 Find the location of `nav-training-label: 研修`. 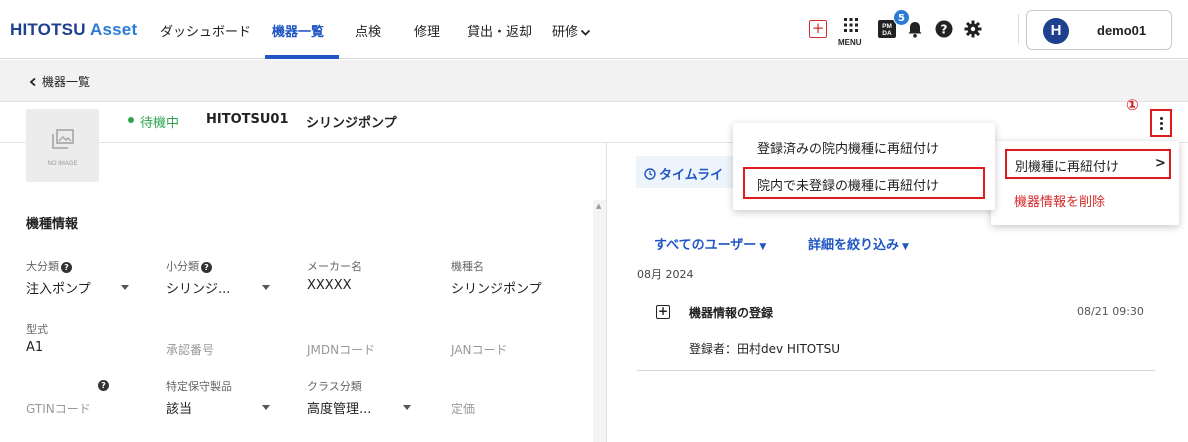

nav-training-label: 研修 is located at coordinates (565, 32).